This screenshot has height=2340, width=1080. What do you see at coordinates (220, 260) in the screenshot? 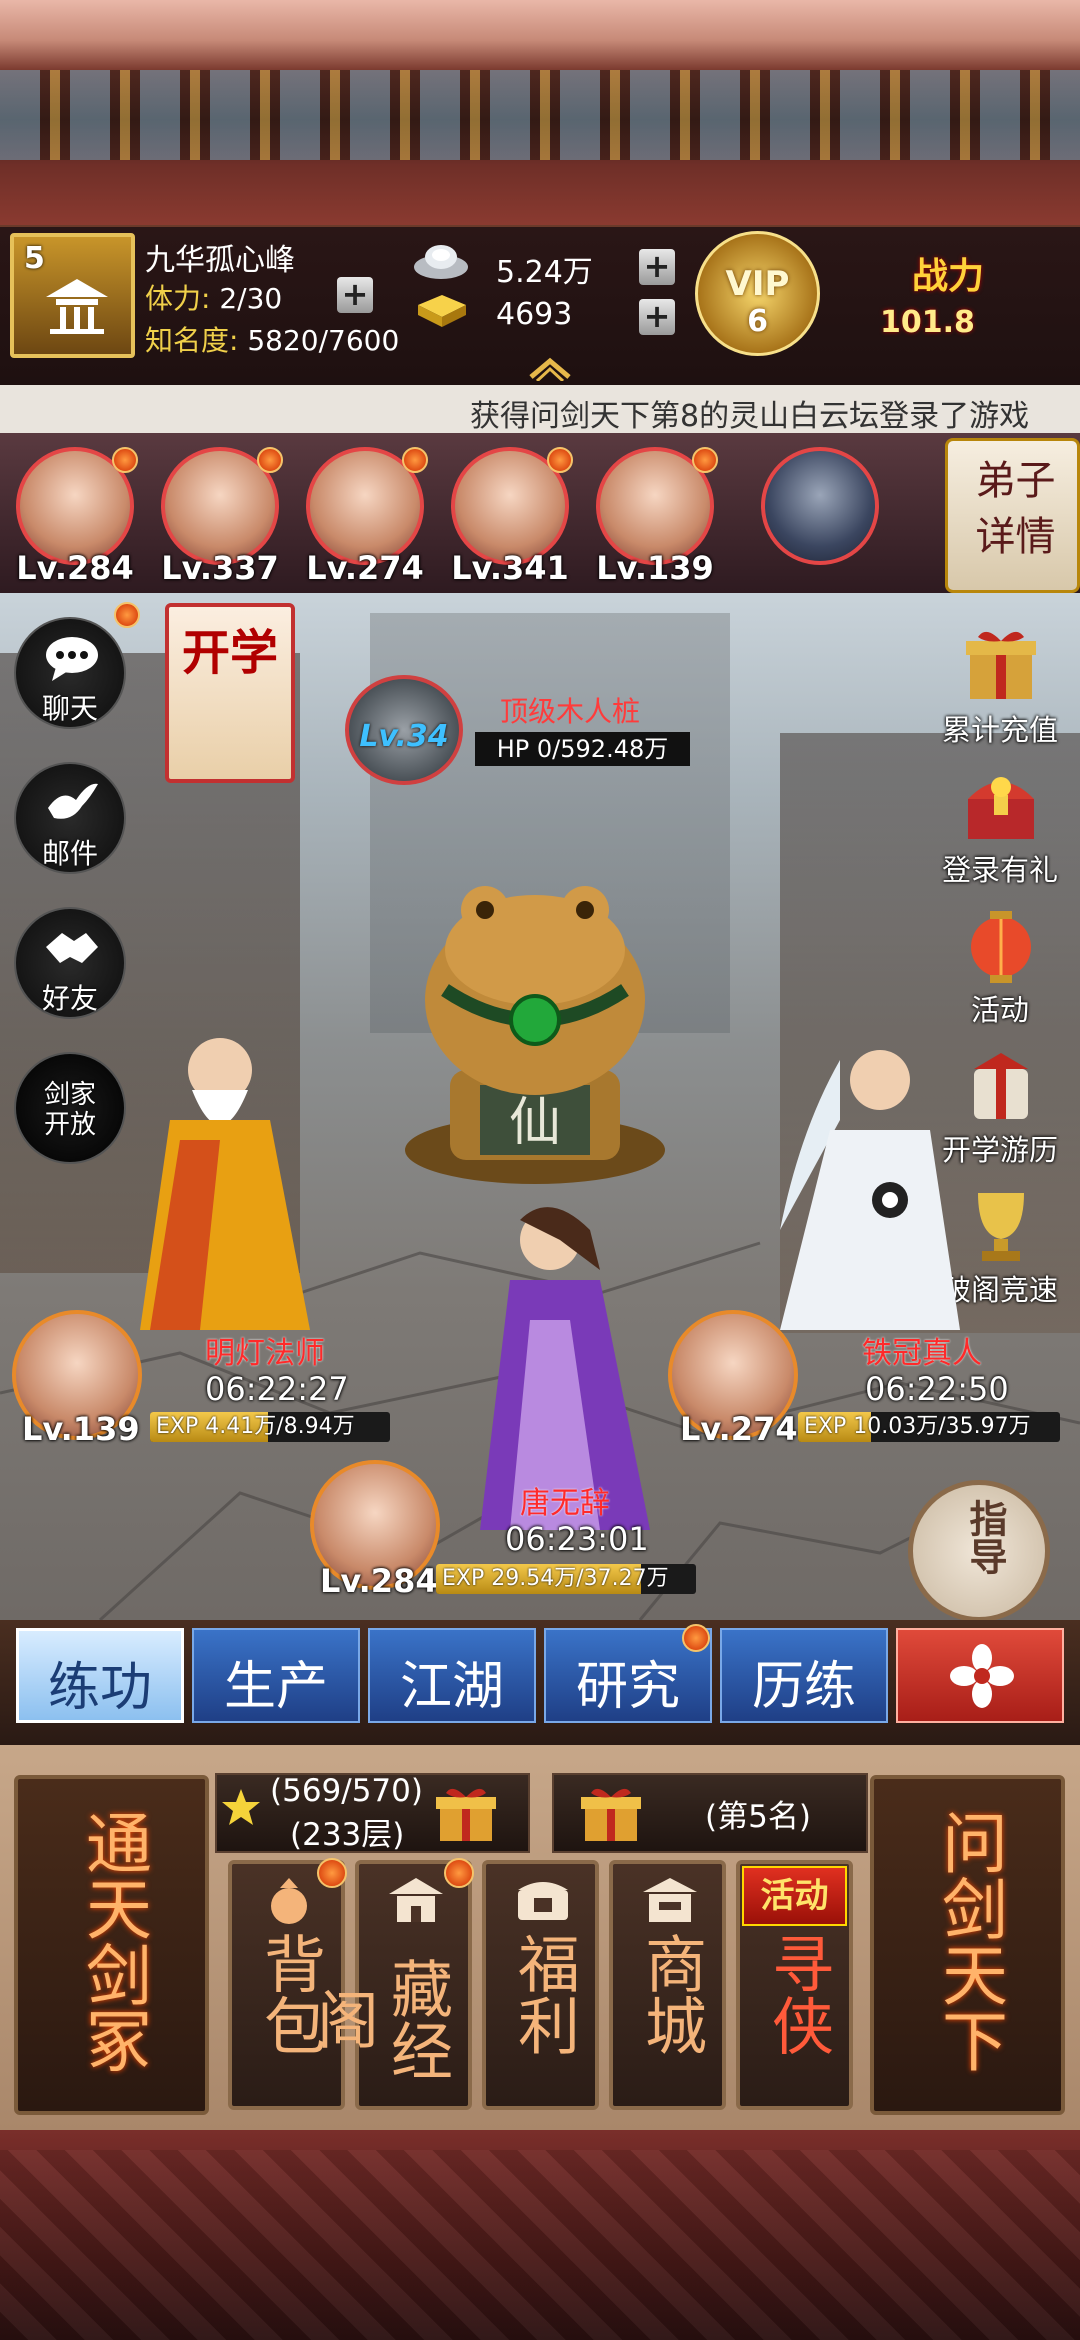
I see `player-name: 九华孤心峰` at bounding box center [220, 260].